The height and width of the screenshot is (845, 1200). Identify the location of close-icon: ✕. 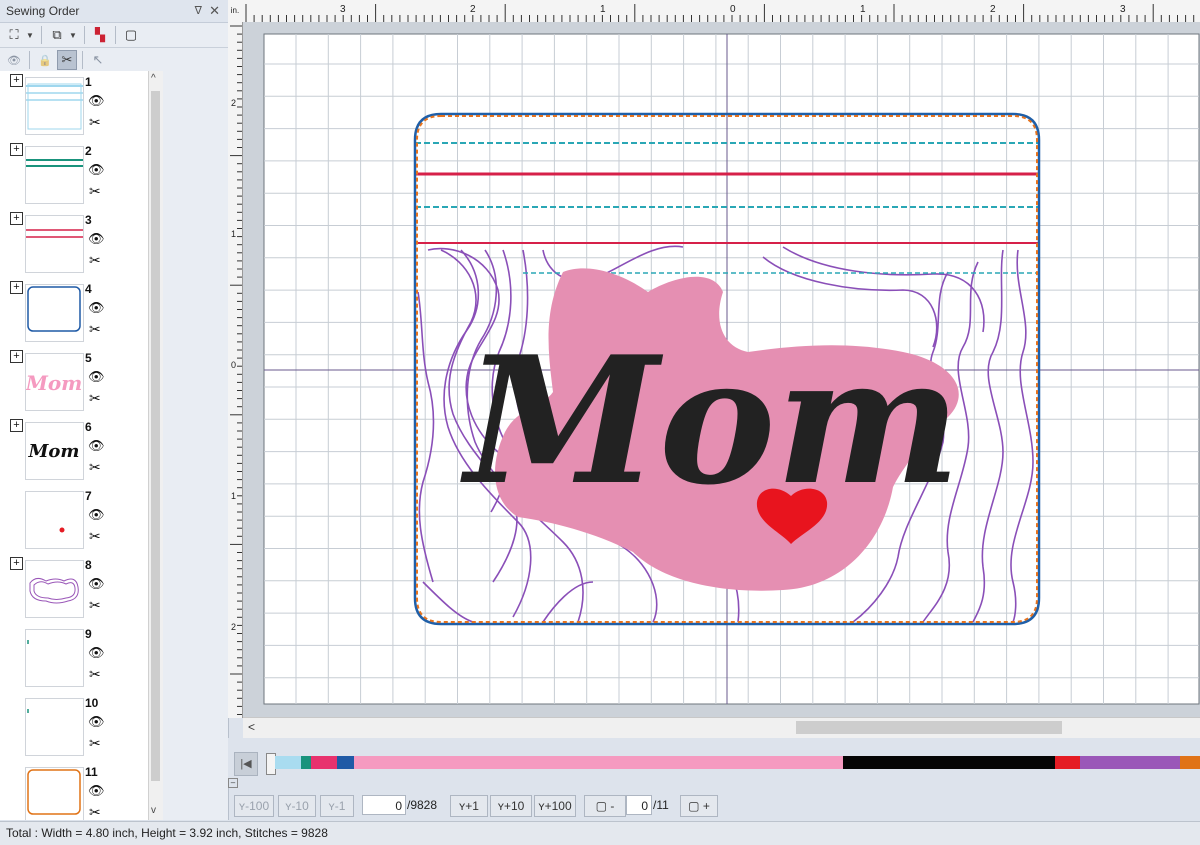
(214, 11).